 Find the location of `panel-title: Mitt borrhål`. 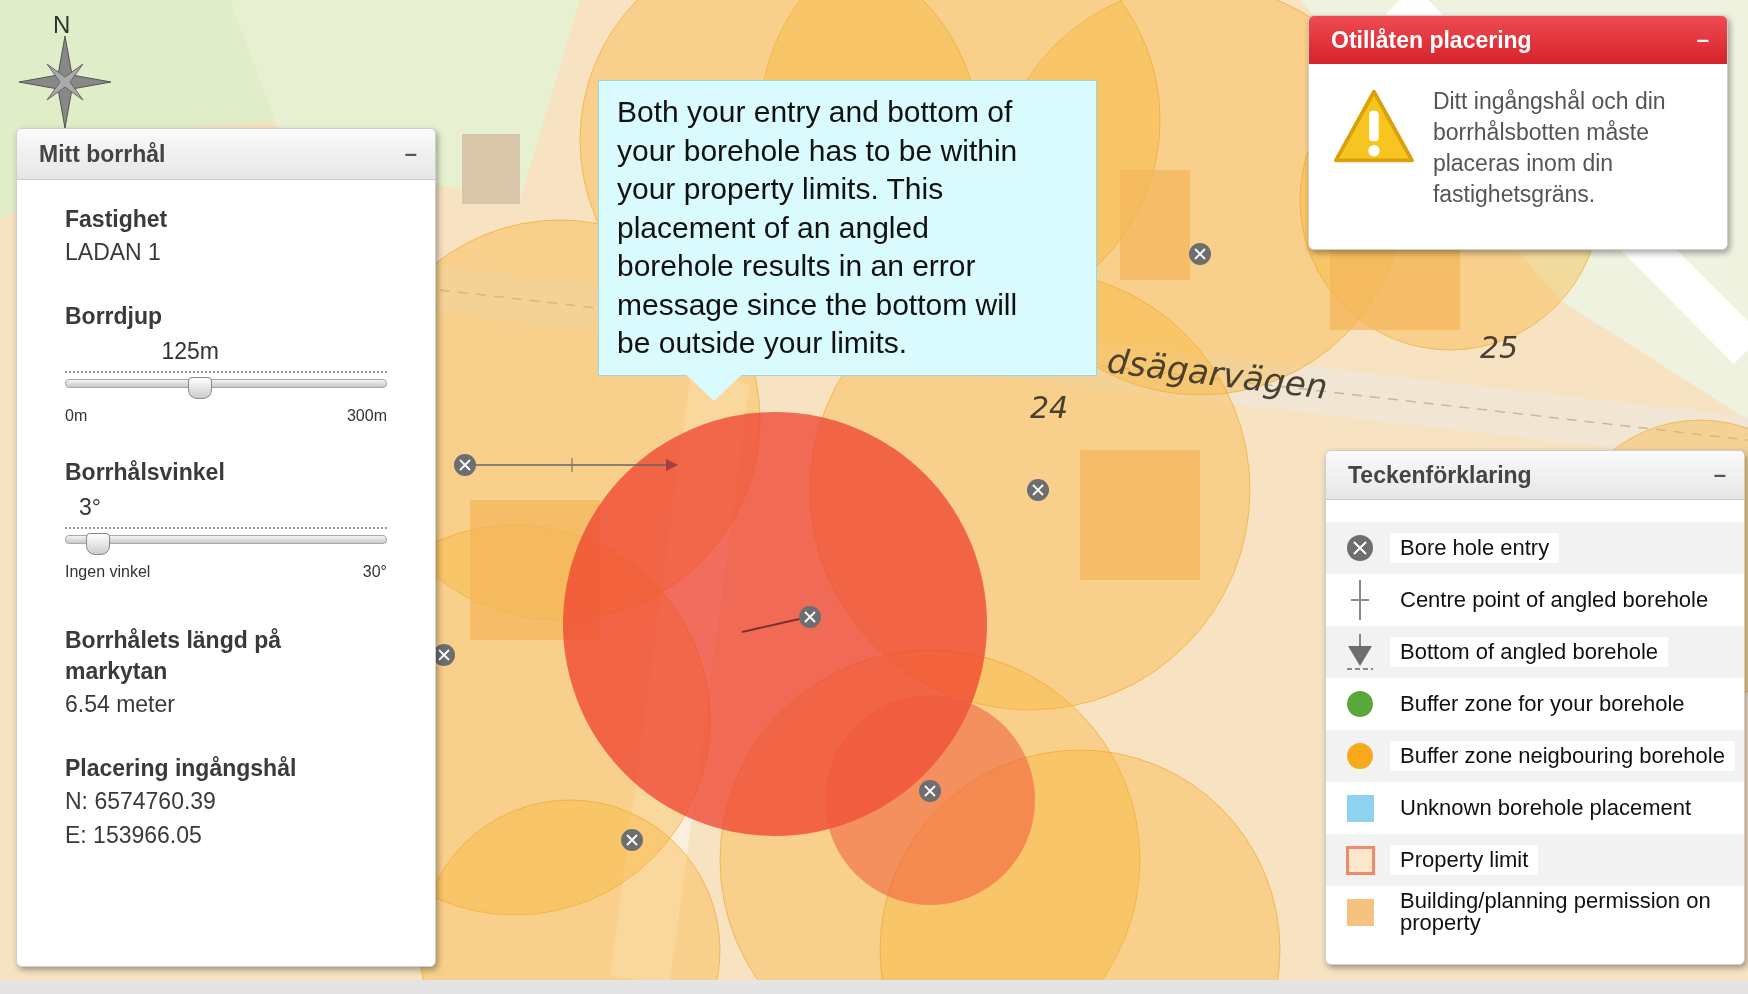

panel-title: Mitt borrhål is located at coordinates (102, 154).